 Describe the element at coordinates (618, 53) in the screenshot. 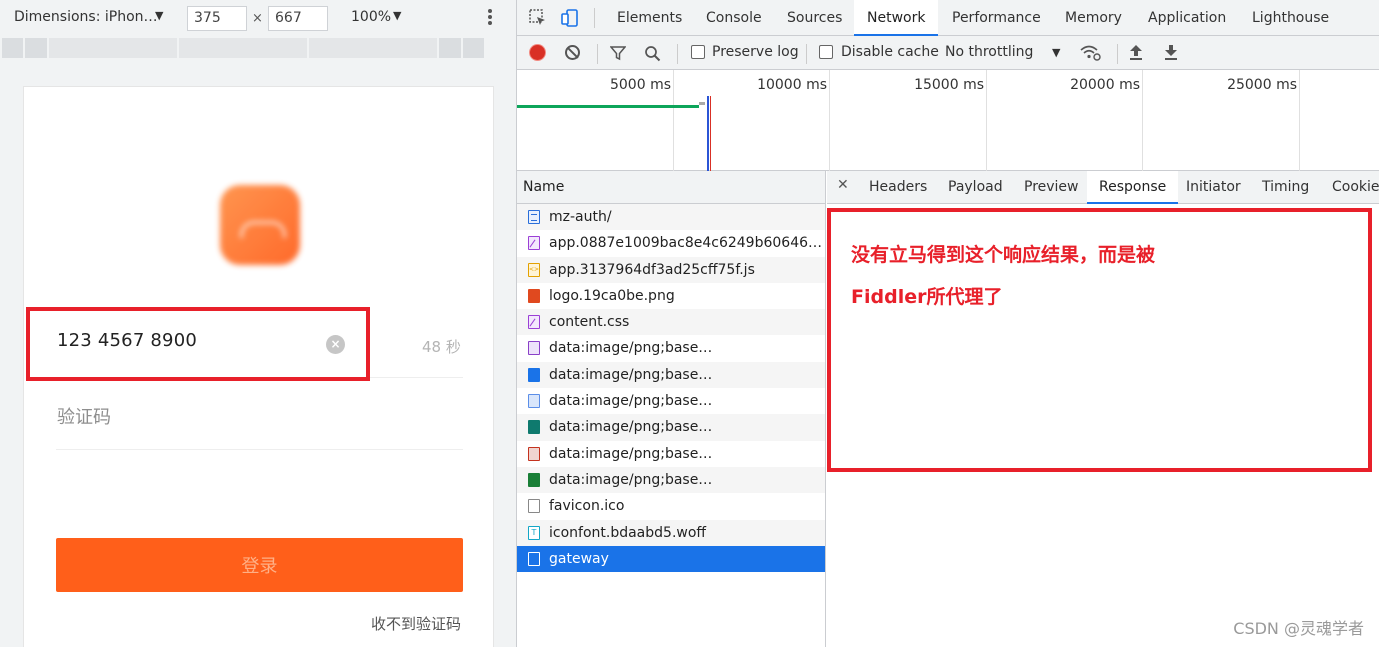

I see `filter-icon` at that location.